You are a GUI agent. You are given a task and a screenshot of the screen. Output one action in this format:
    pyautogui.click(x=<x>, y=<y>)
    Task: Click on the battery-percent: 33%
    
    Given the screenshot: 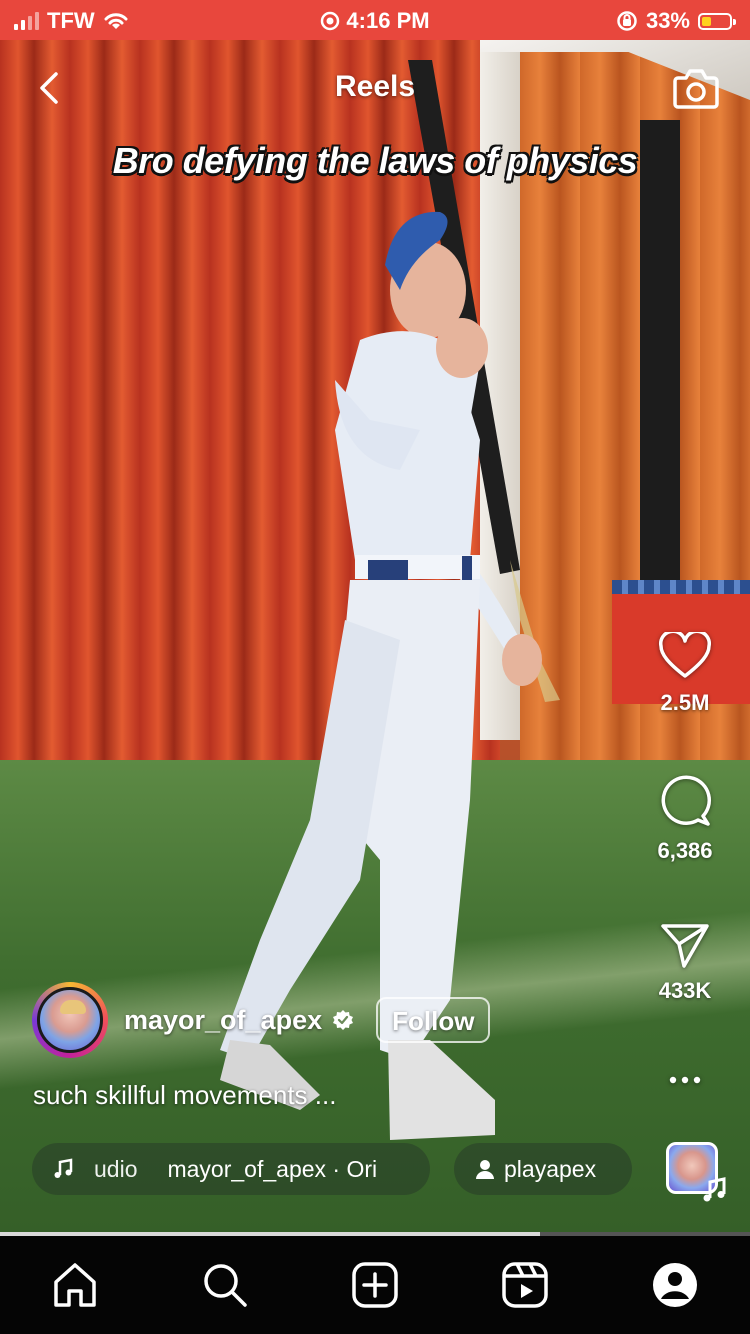 What is the action you would take?
    pyautogui.click(x=667, y=20)
    